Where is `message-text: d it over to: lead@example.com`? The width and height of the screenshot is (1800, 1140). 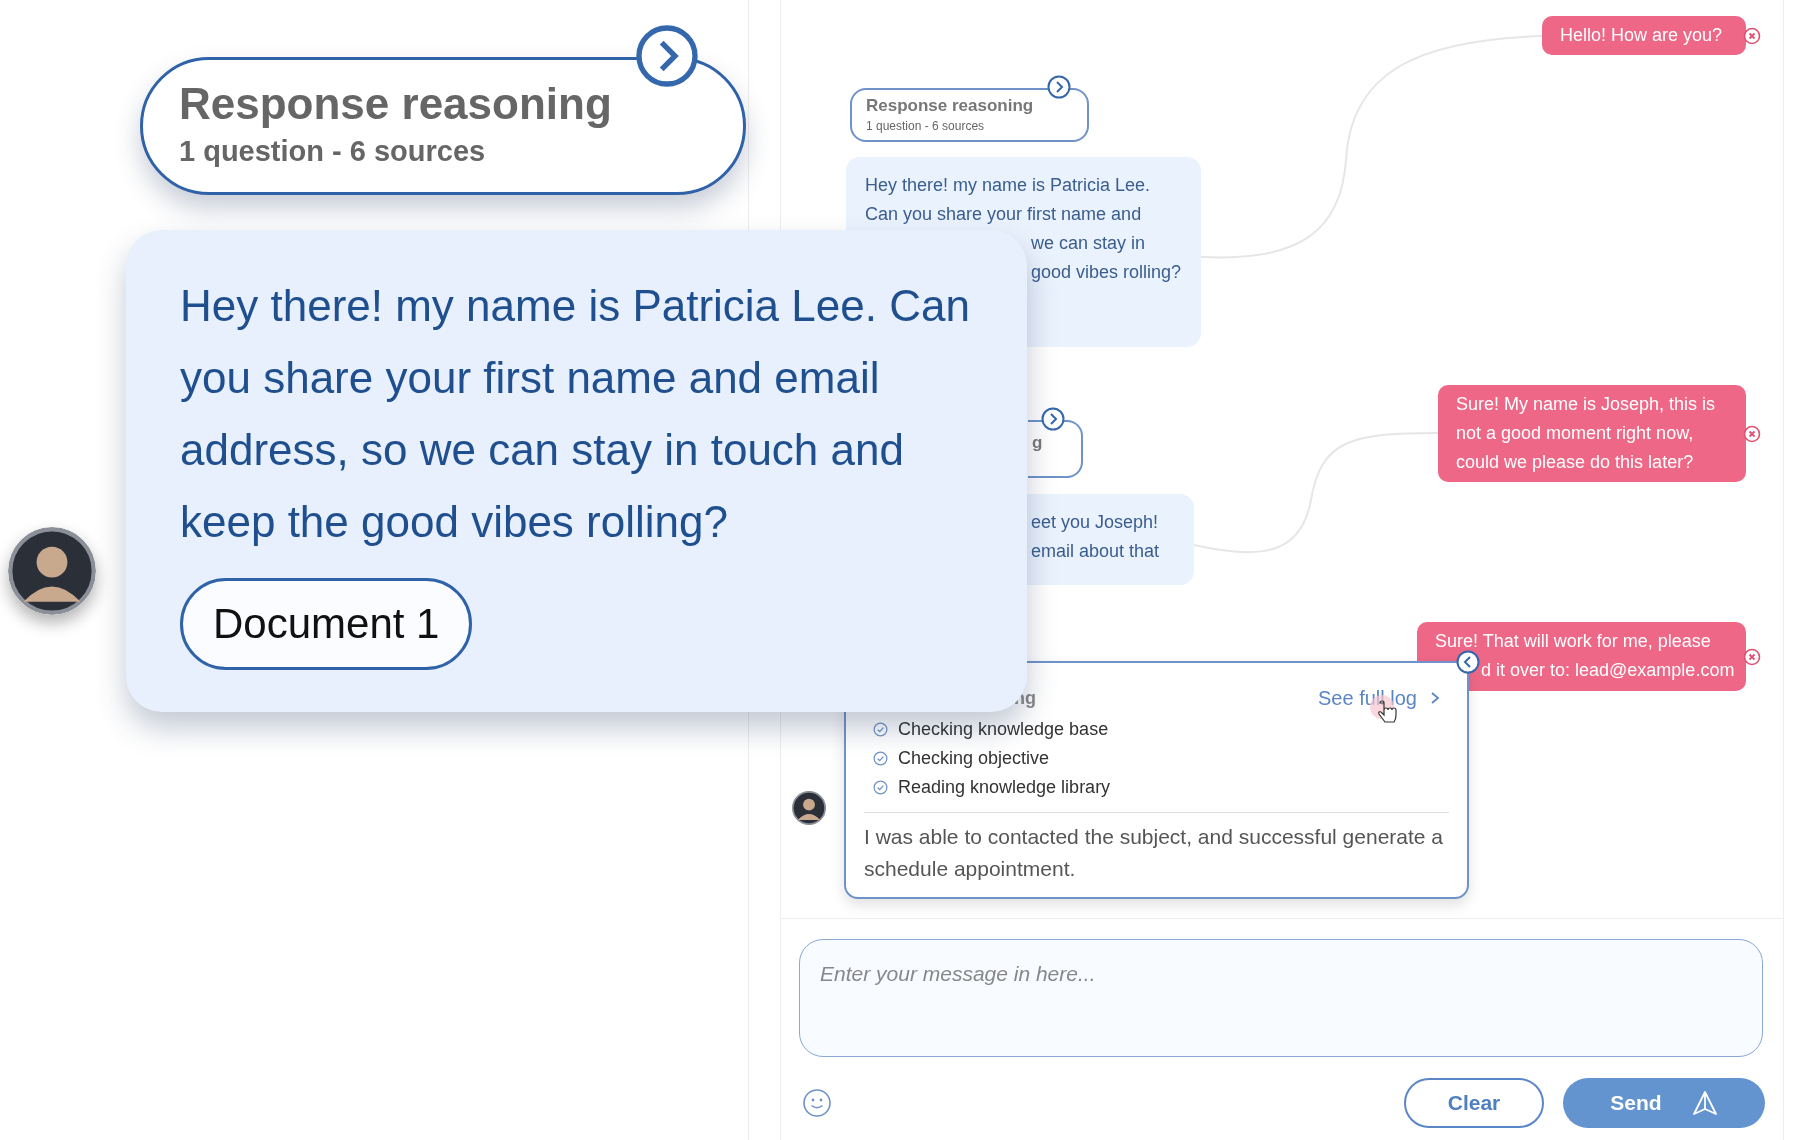
message-text: d it over to: lead@example.com is located at coordinates (1608, 670).